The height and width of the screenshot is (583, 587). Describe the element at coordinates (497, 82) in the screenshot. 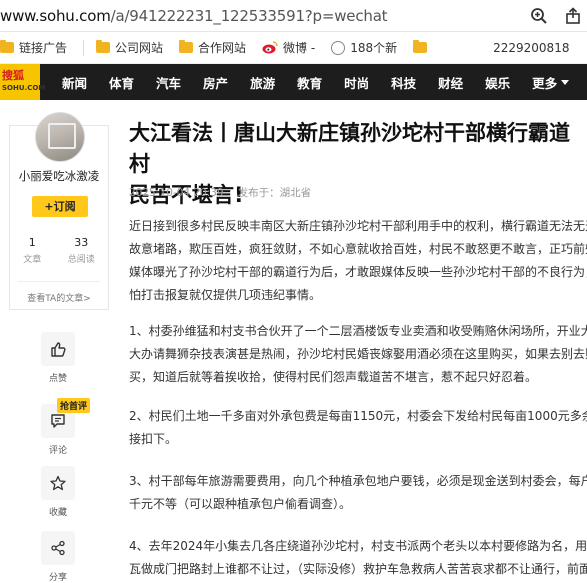

I see `nav-item-entertainment: 娱乐` at that location.